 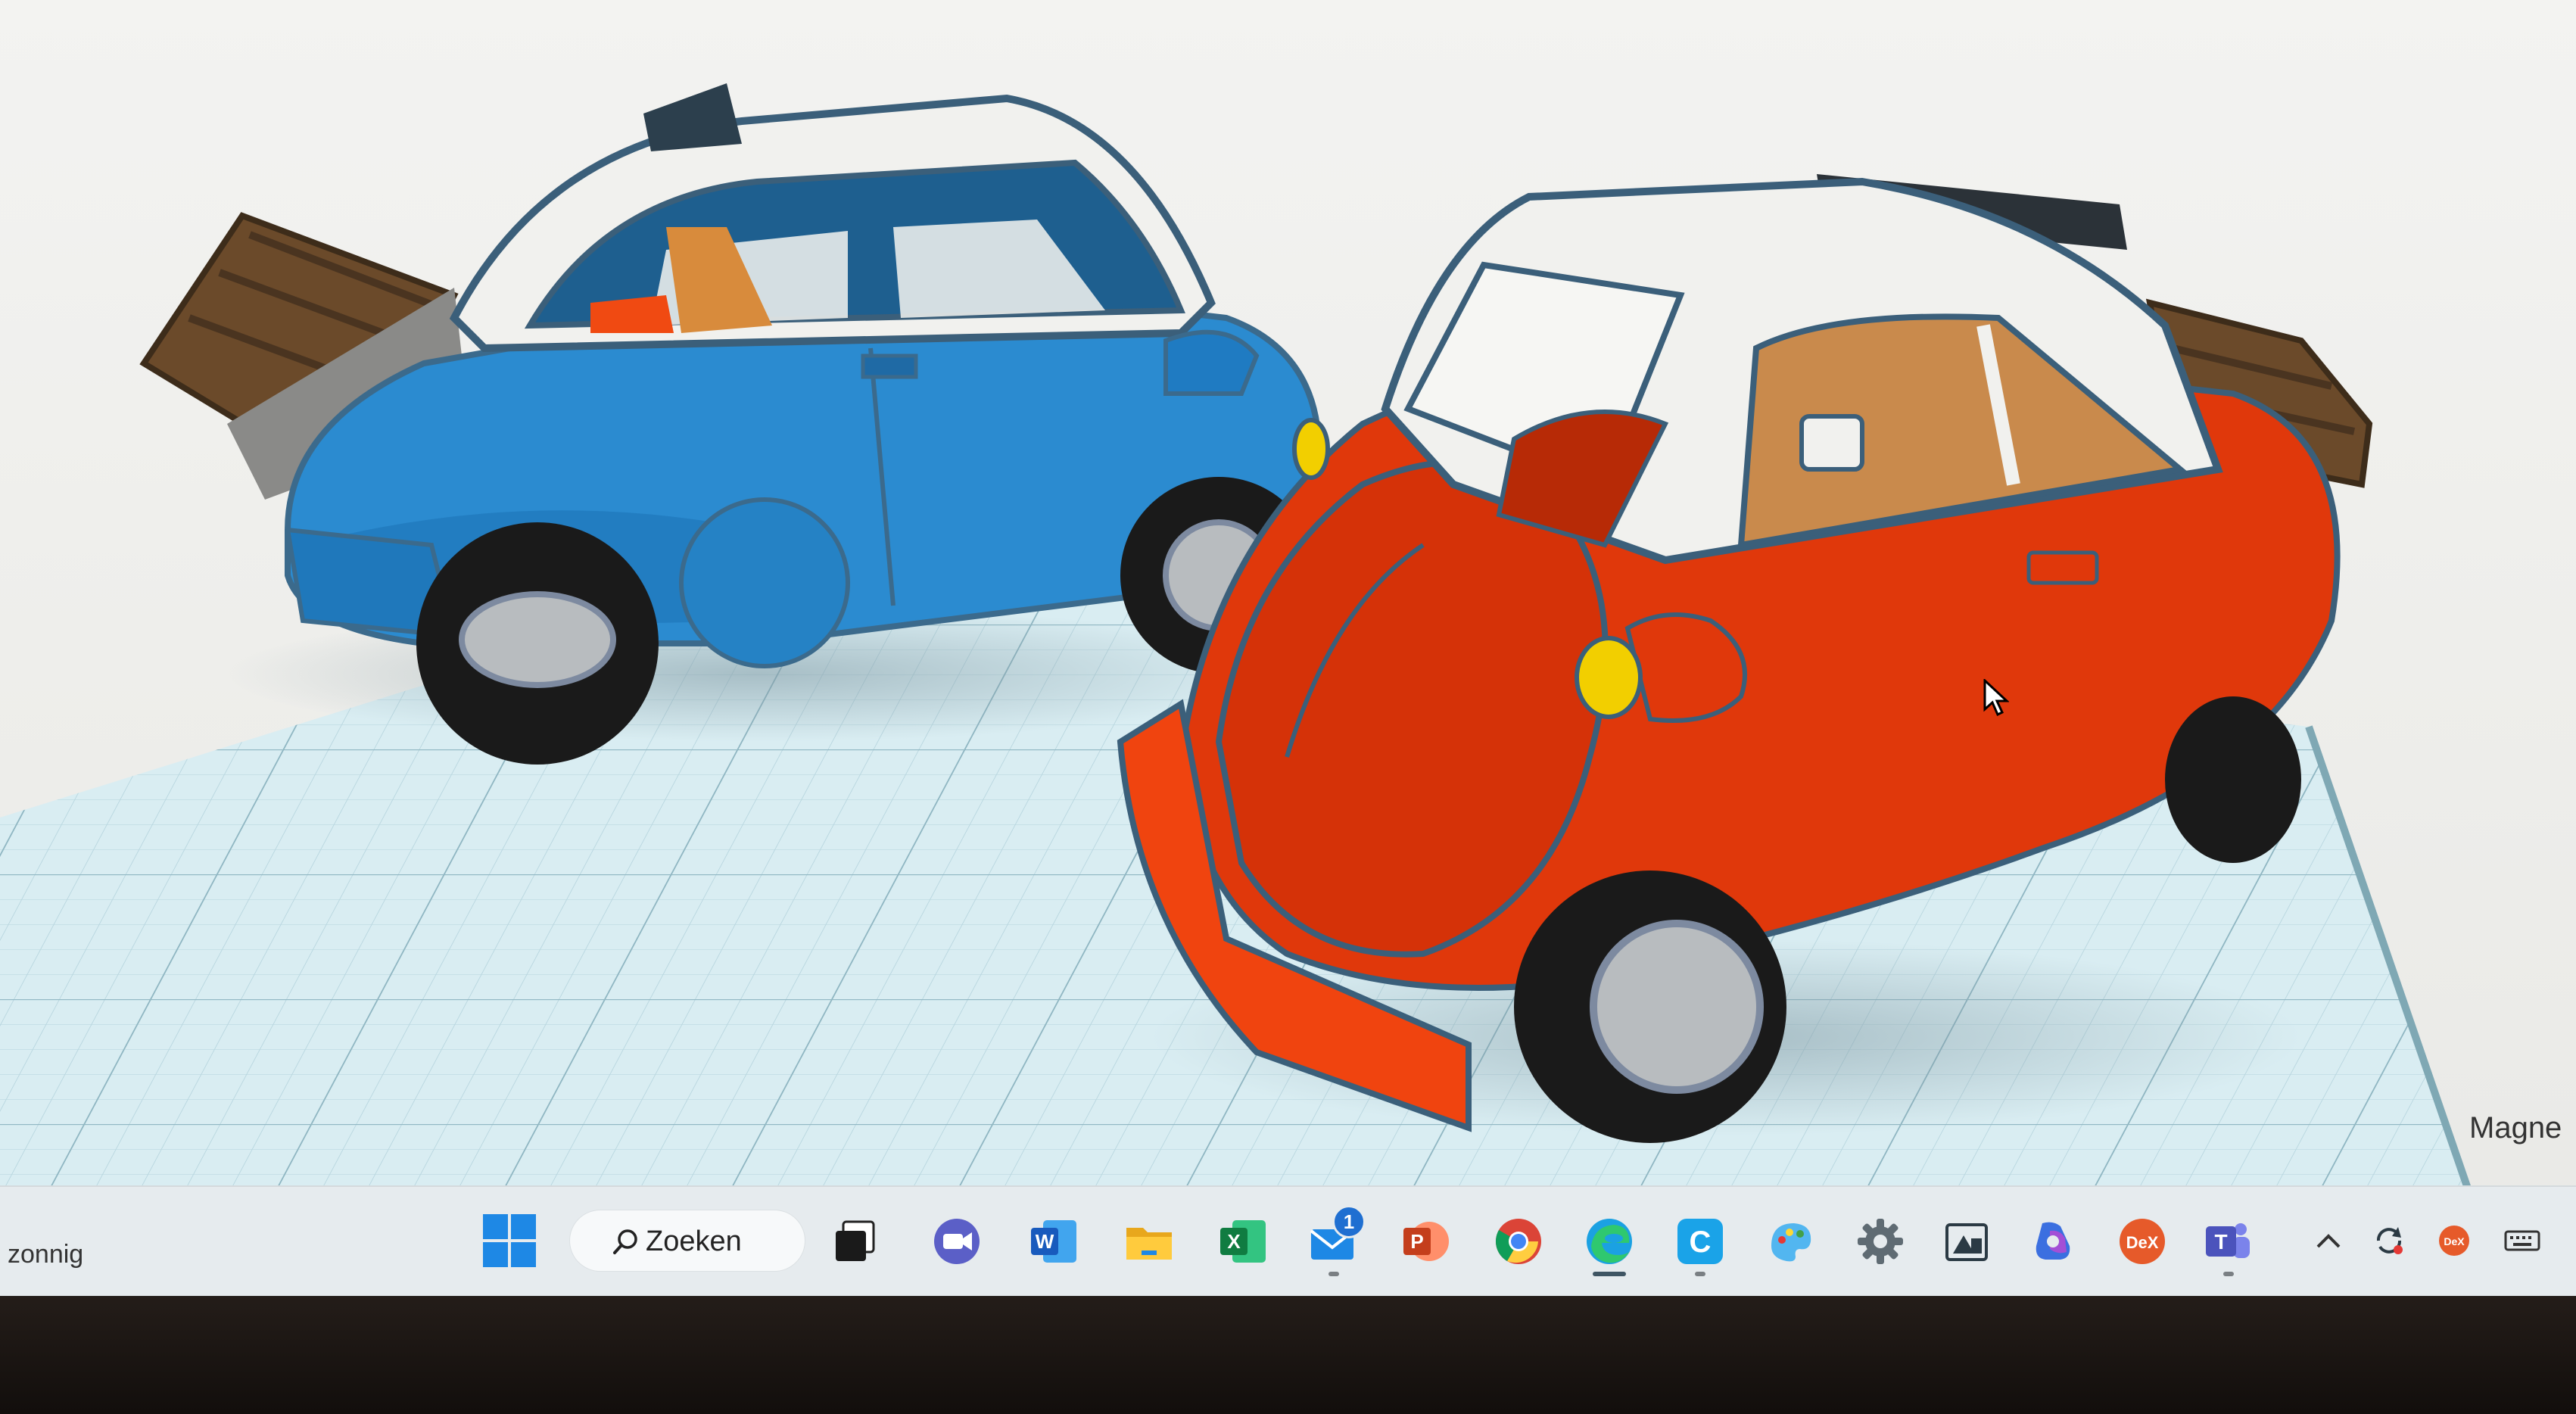 What do you see at coordinates (694, 1241) in the screenshot?
I see `search-label: Zoeken` at bounding box center [694, 1241].